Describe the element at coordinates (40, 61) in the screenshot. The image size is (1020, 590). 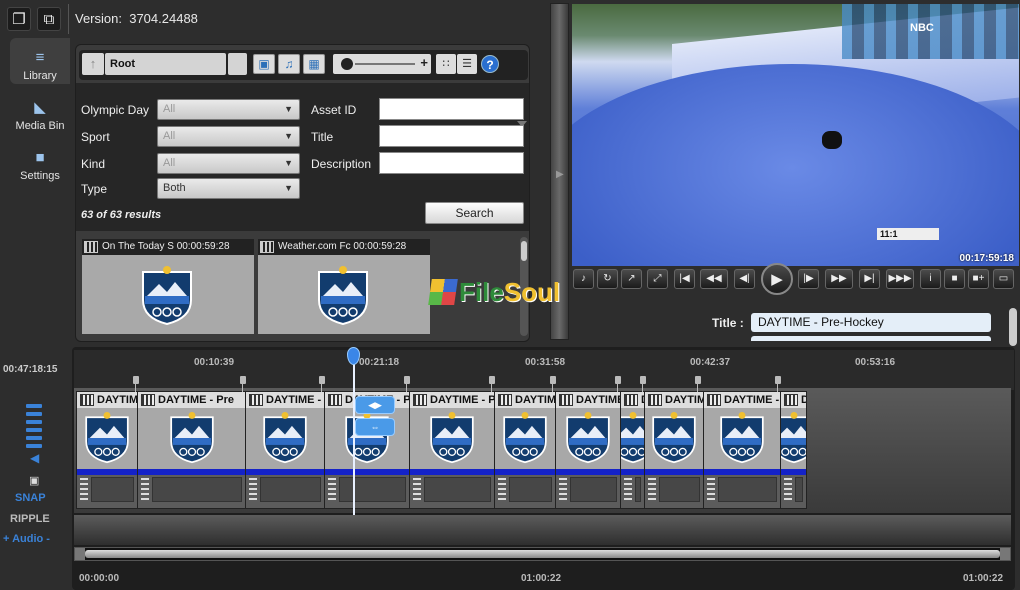
I see `nav-item-library: ≡ Library` at that location.